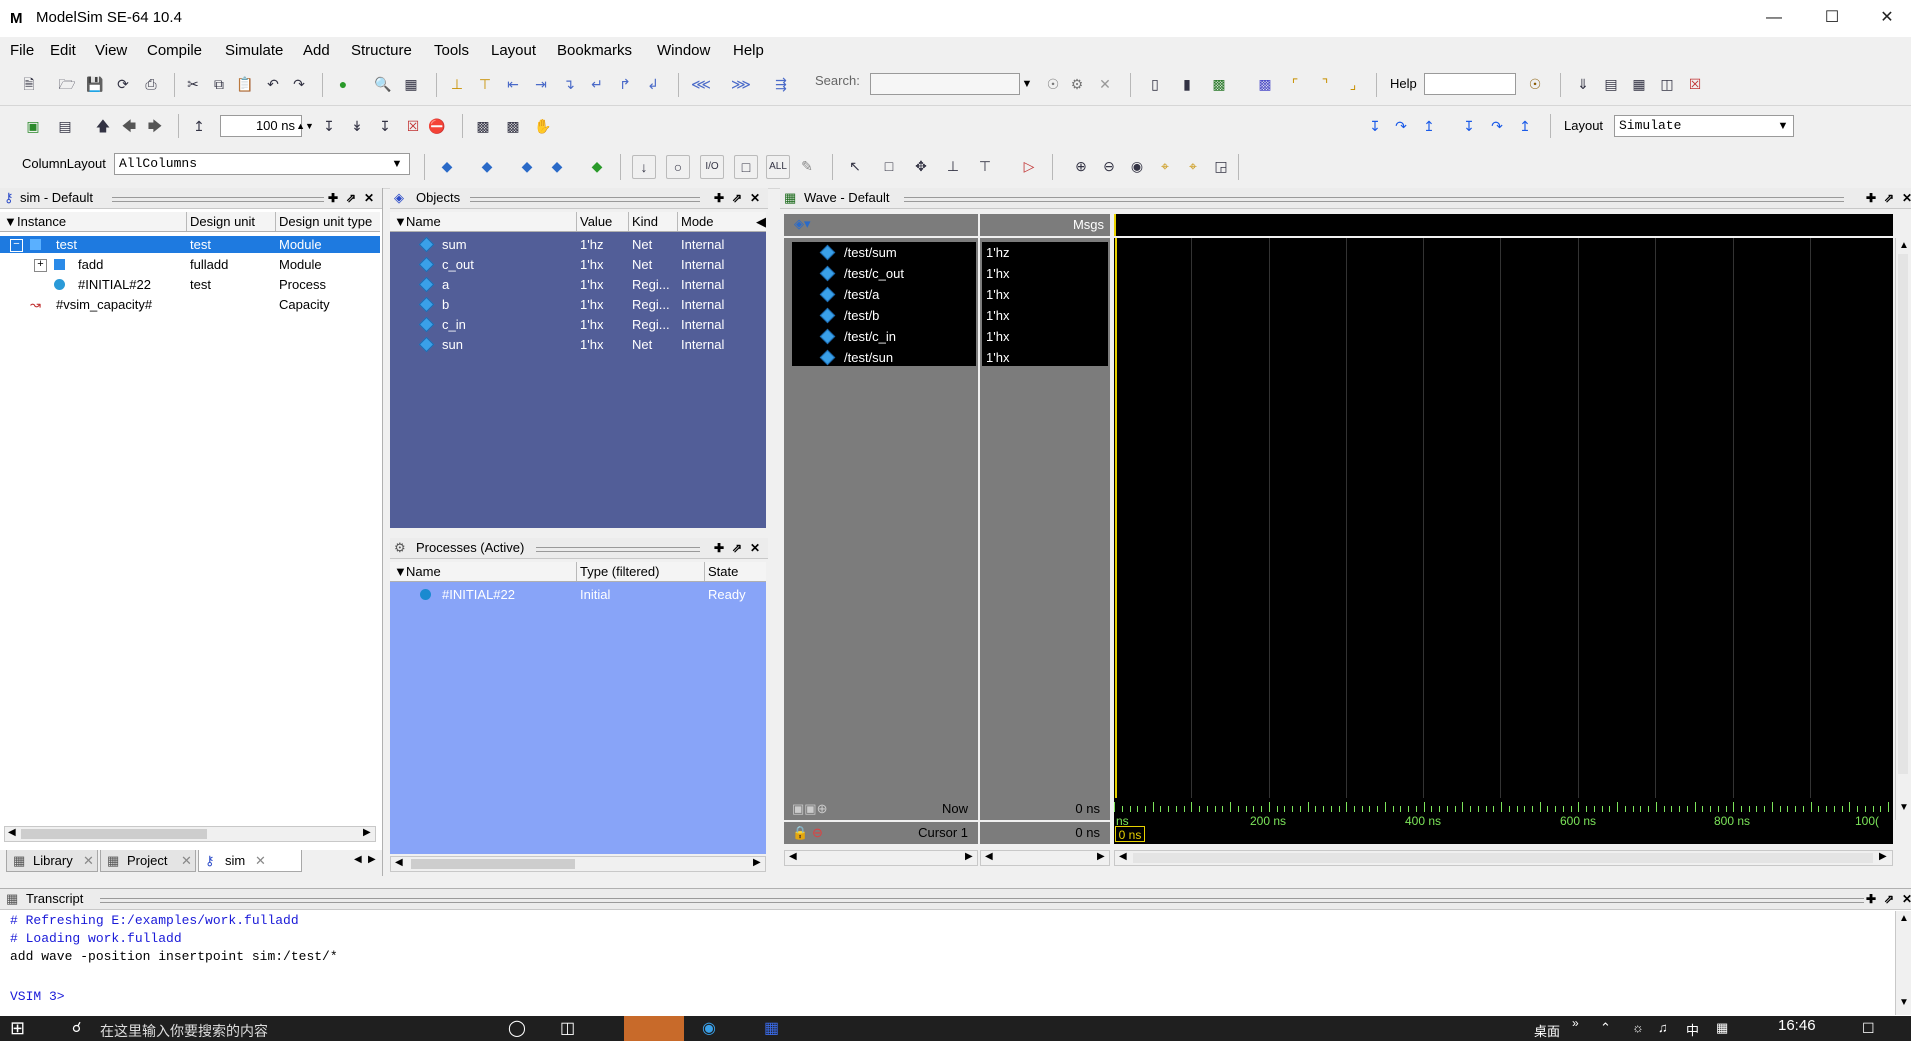  Describe the element at coordinates (1116, 529) in the screenshot. I see `cursor-line` at that location.